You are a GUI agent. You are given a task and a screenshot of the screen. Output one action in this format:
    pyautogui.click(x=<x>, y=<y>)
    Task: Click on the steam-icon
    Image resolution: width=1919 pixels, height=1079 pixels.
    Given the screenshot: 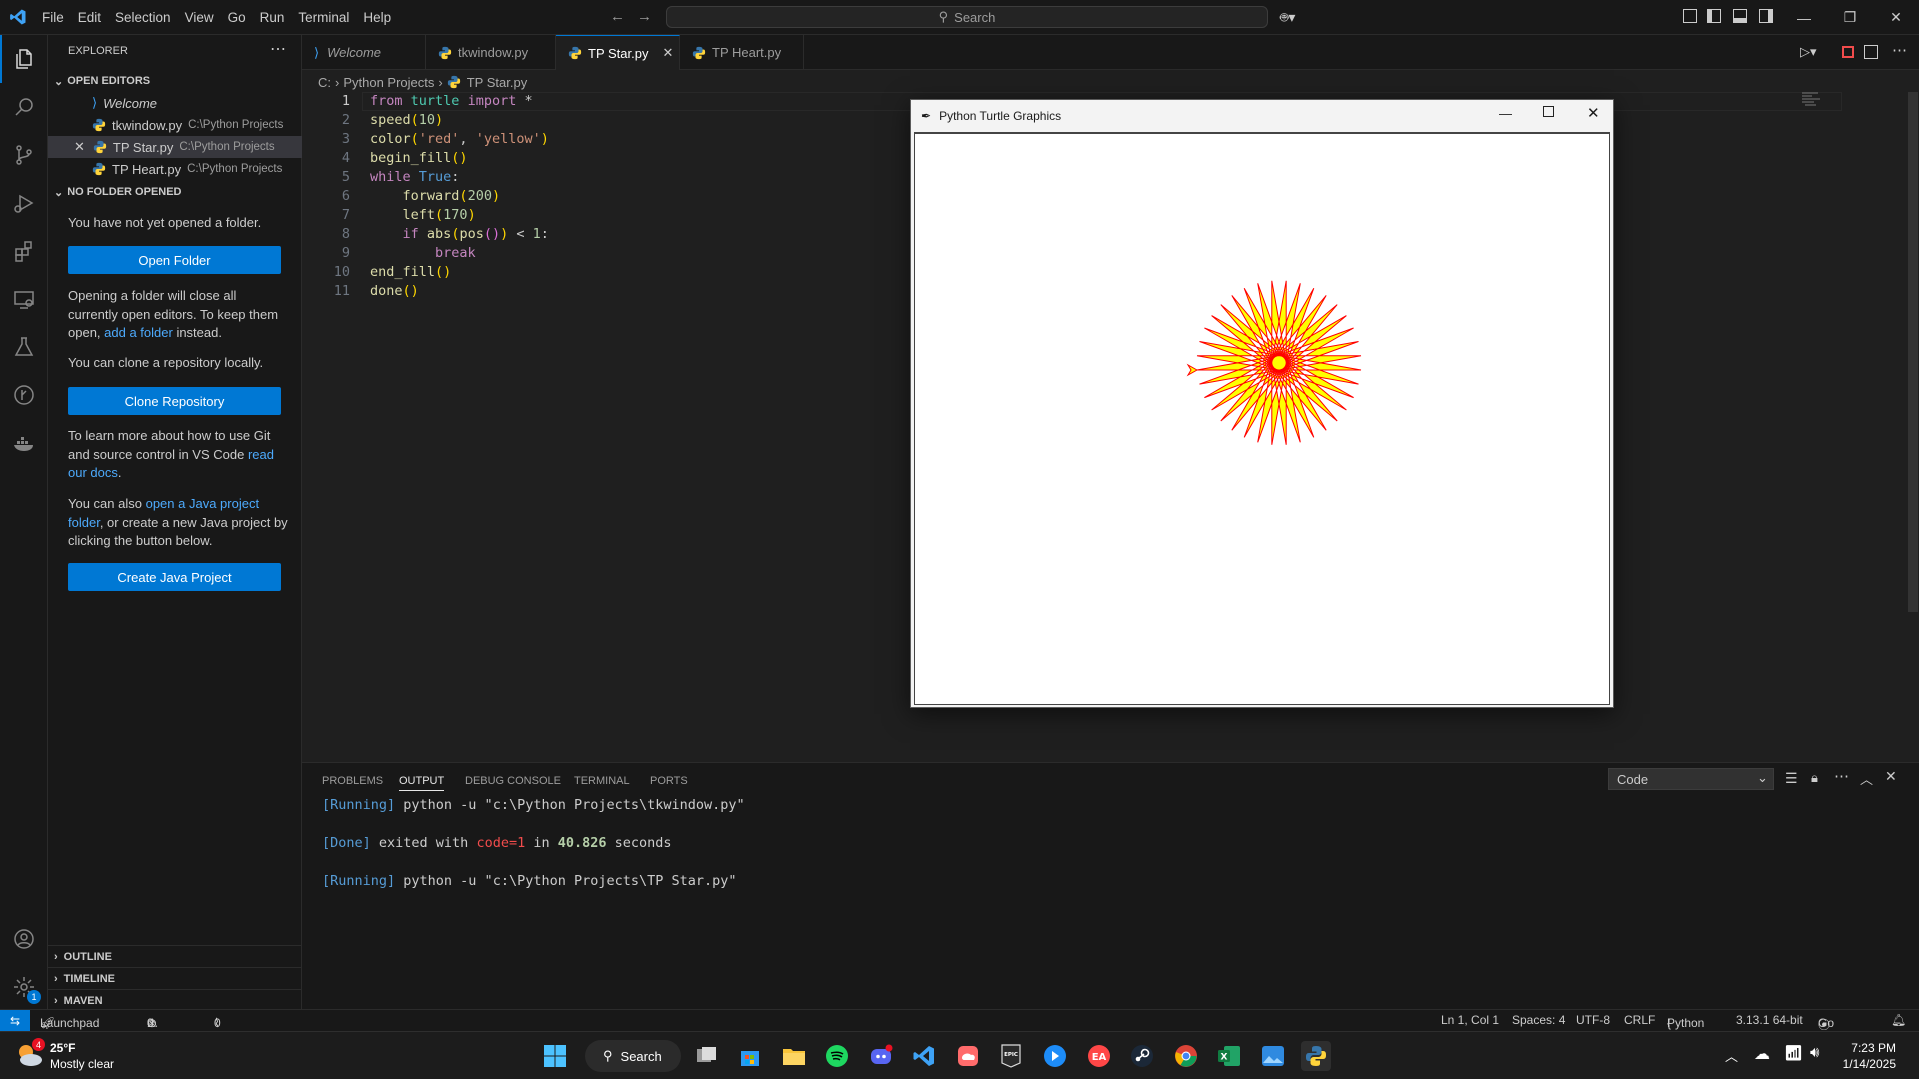 What is the action you would take?
    pyautogui.click(x=1142, y=1056)
    